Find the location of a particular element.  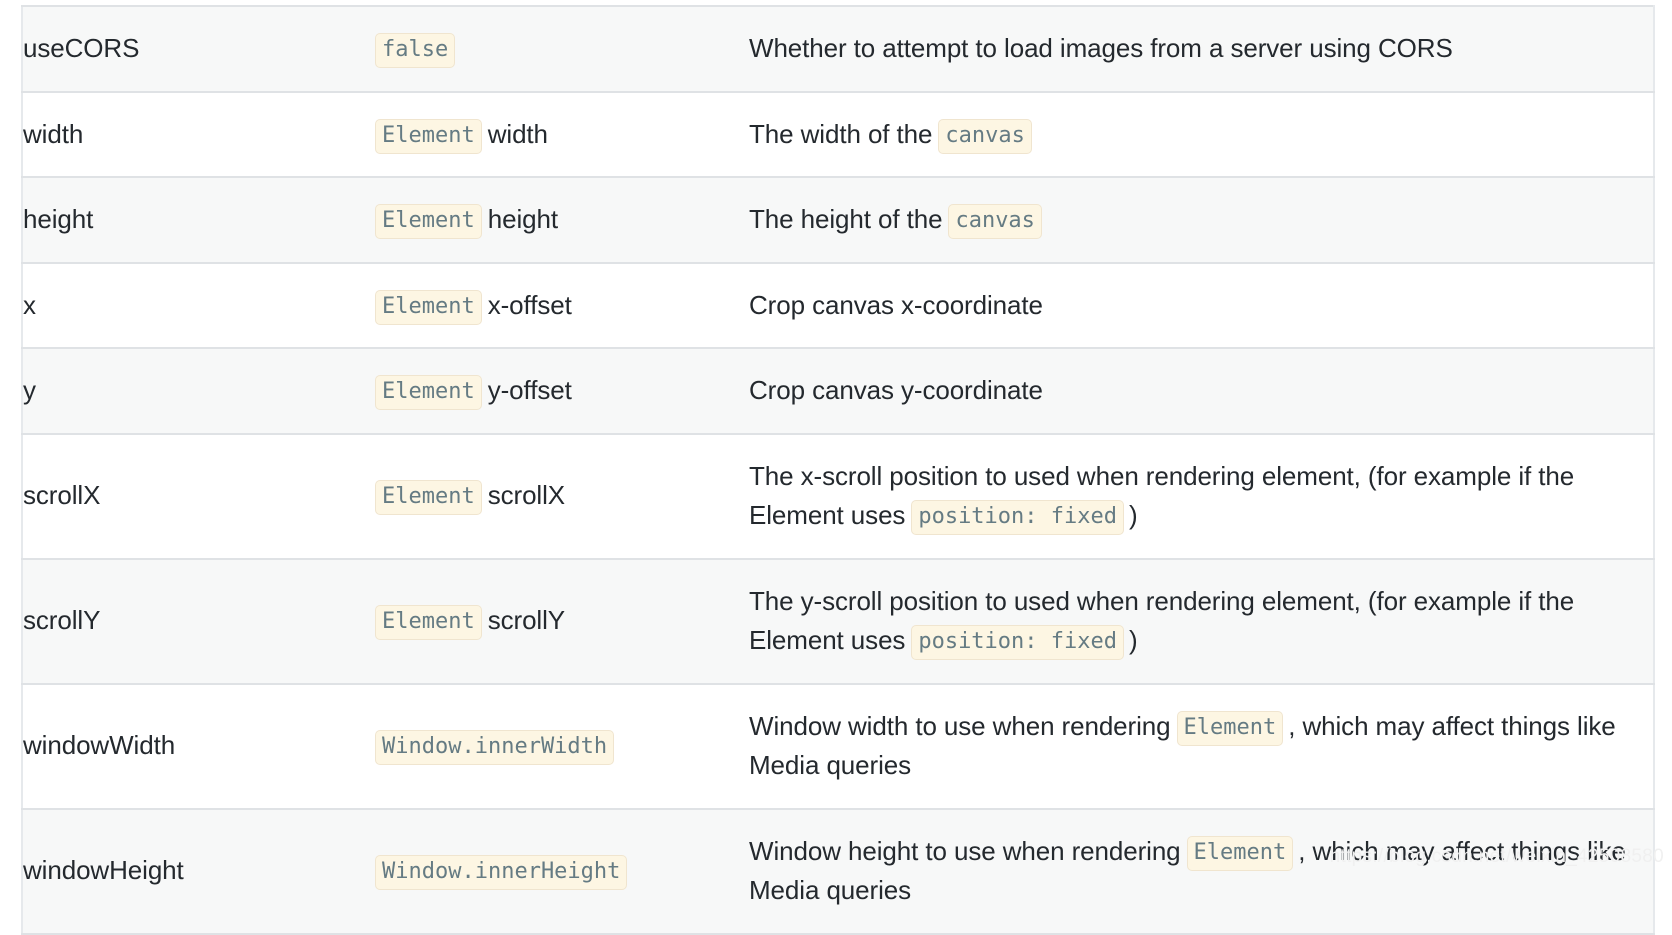

option-name-cell: y is located at coordinates (198, 391).